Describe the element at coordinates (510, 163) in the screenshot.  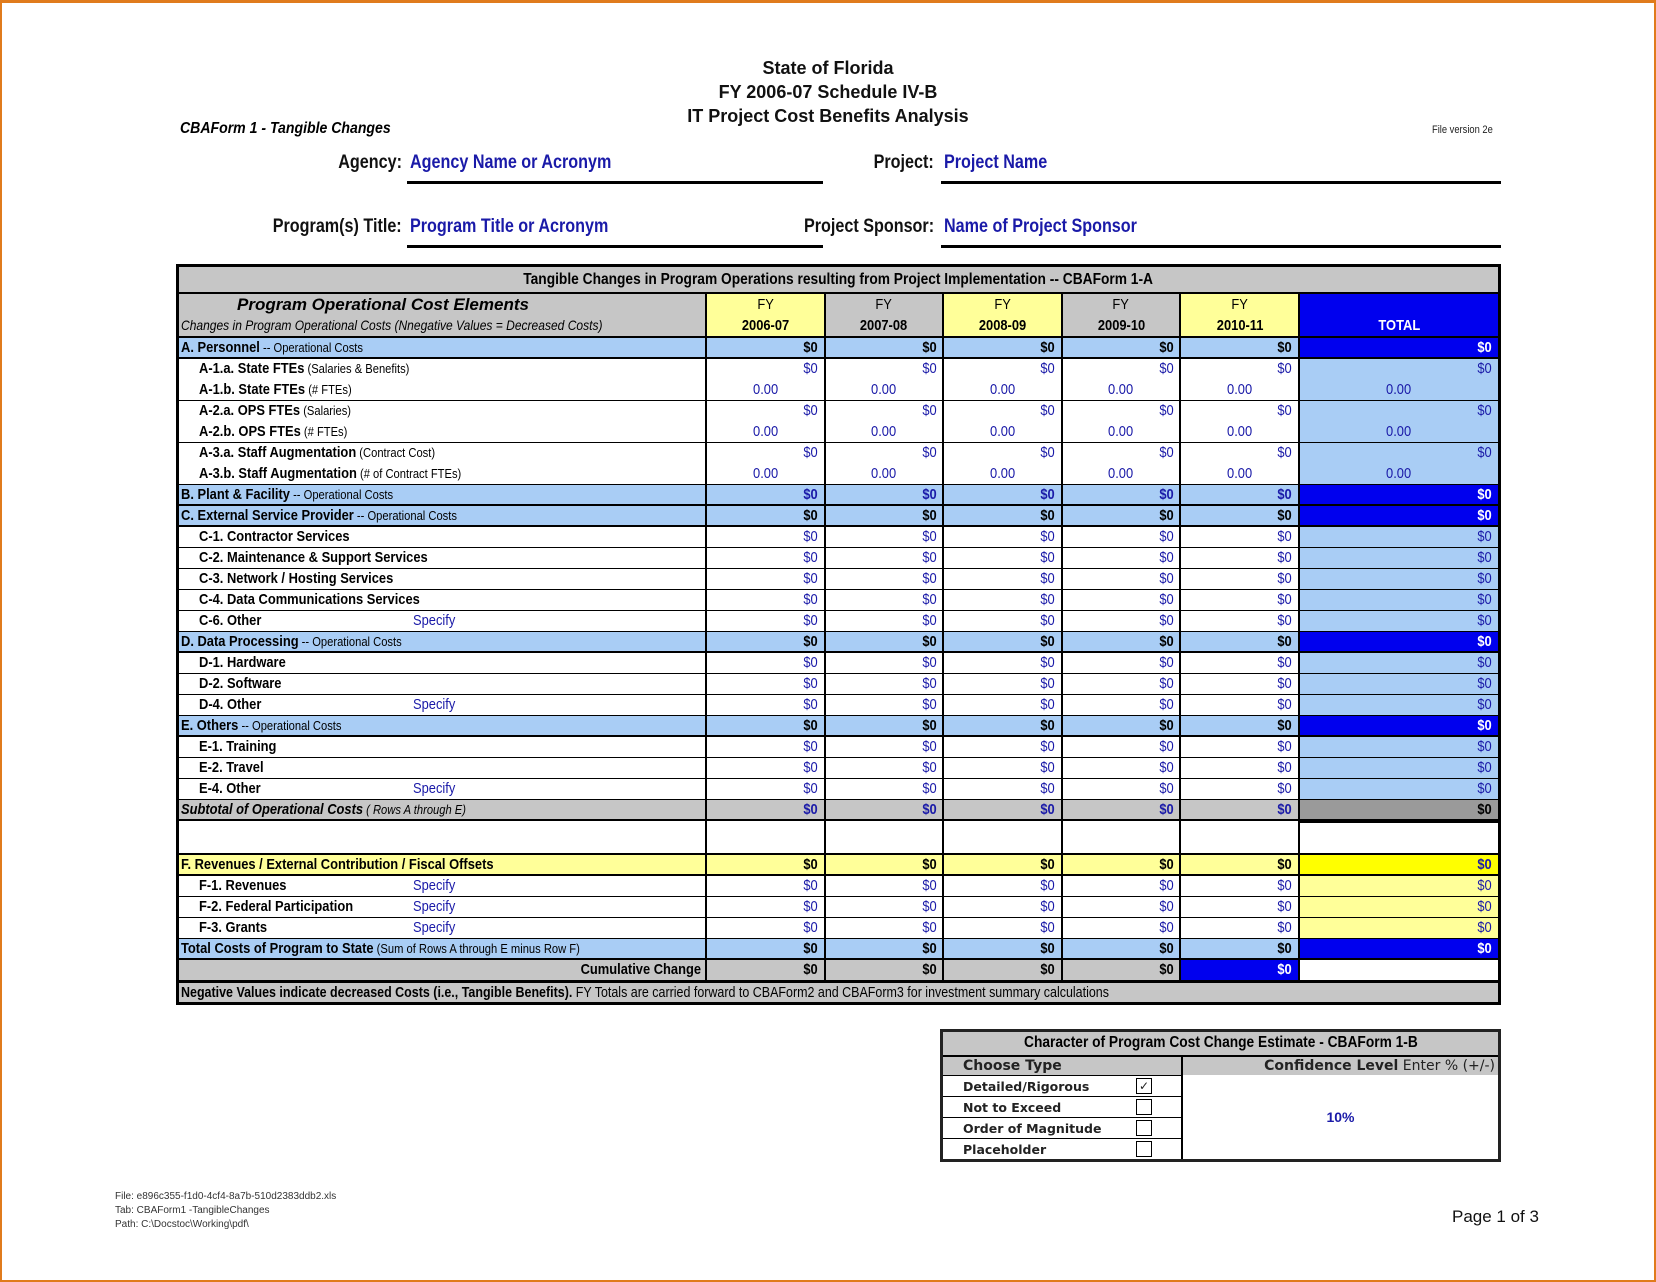
I see `agency-field: Agency Name or Acronym` at that location.